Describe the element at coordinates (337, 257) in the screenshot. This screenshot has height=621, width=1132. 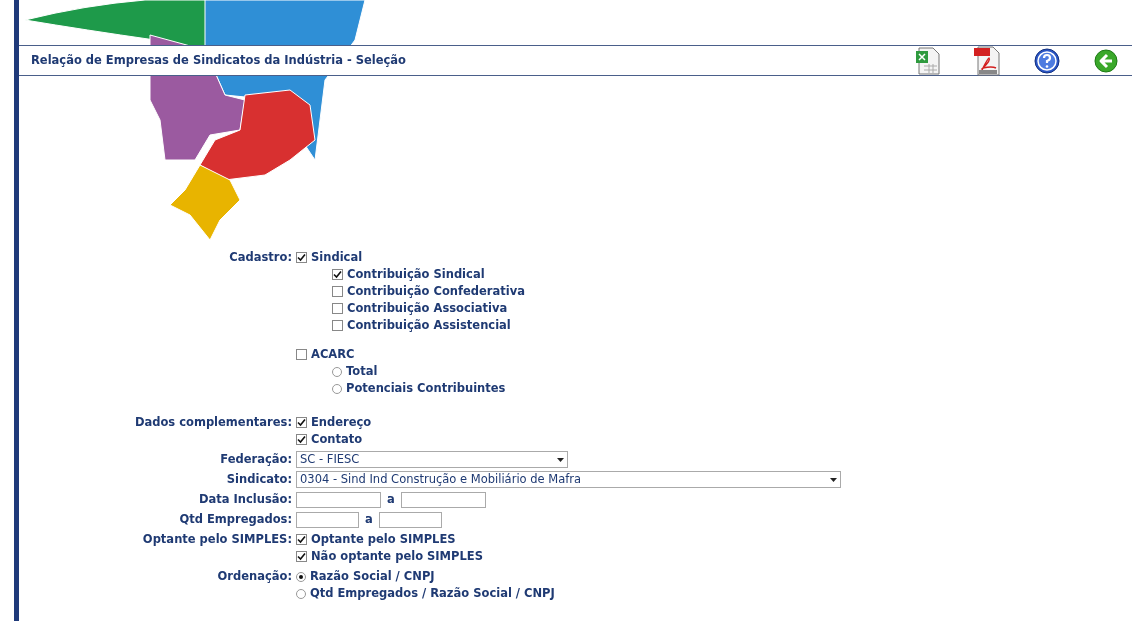
I see `option-label: Sindical` at that location.